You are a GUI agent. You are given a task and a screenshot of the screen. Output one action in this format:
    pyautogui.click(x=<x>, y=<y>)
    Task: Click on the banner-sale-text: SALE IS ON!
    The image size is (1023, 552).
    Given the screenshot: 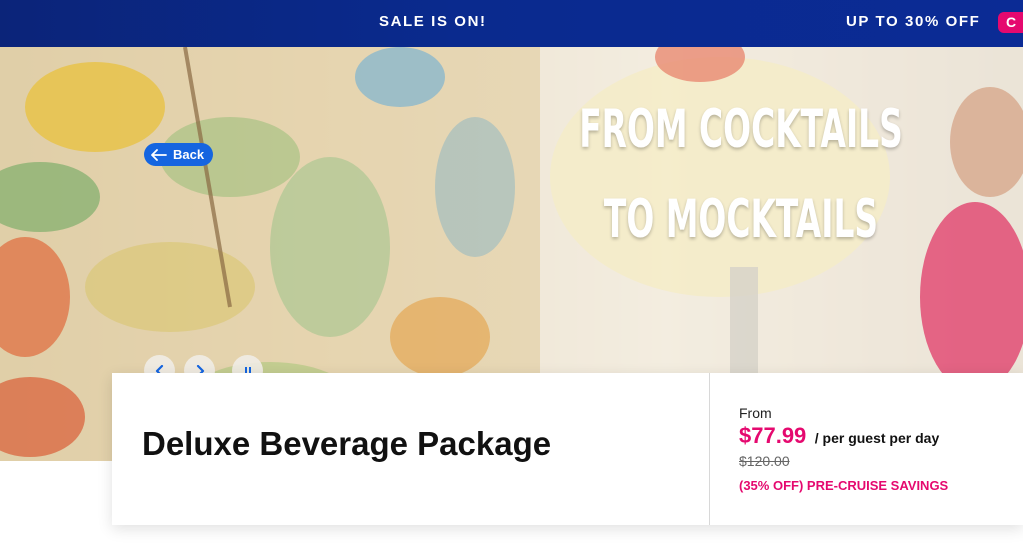 What is the action you would take?
    pyautogui.click(x=433, y=21)
    